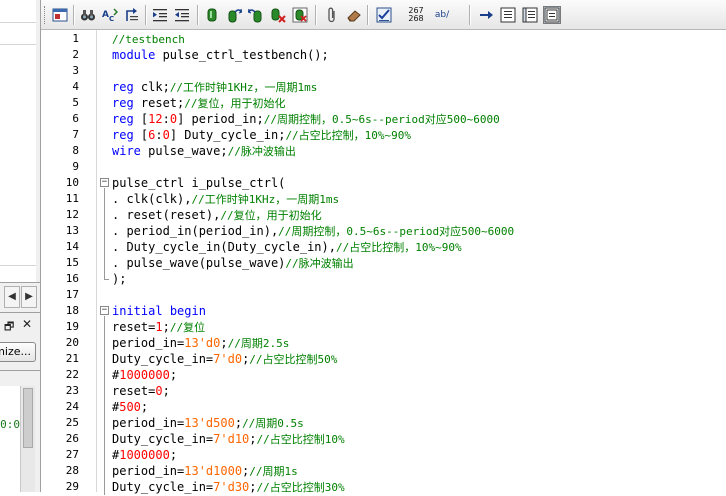  I want to click on number-token: 7'd0, so click(228, 359).